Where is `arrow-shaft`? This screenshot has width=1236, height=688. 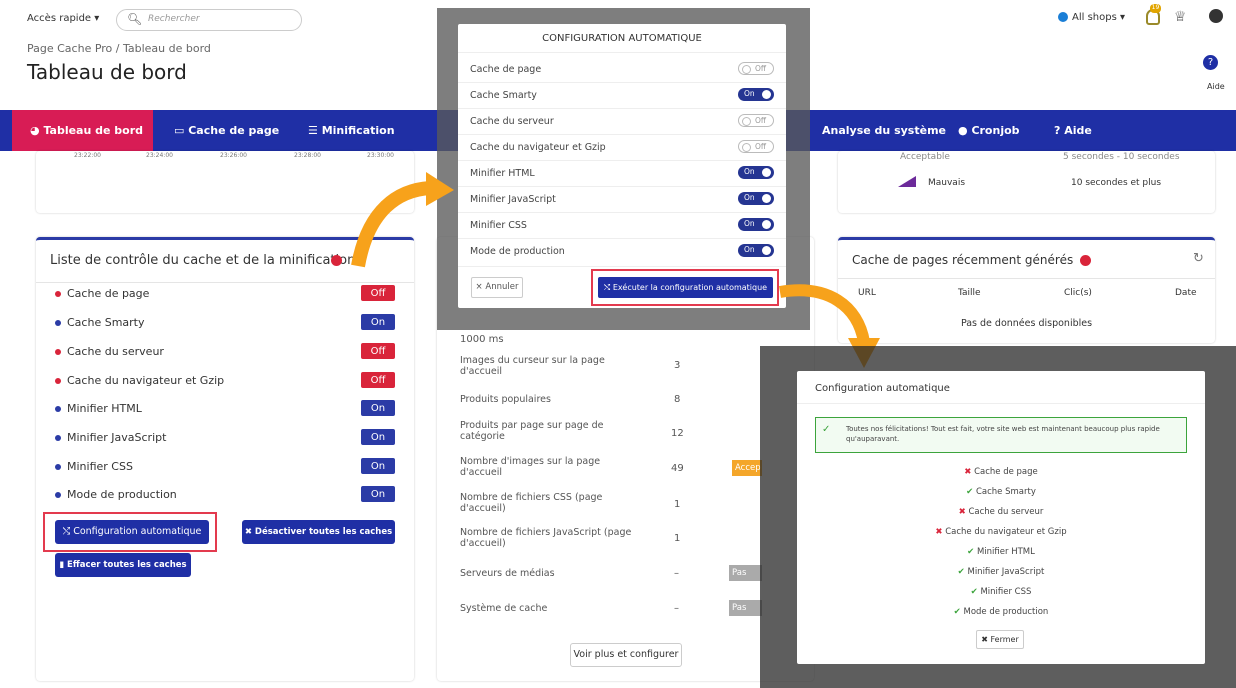
arrow-shaft is located at coordinates (391, 224).